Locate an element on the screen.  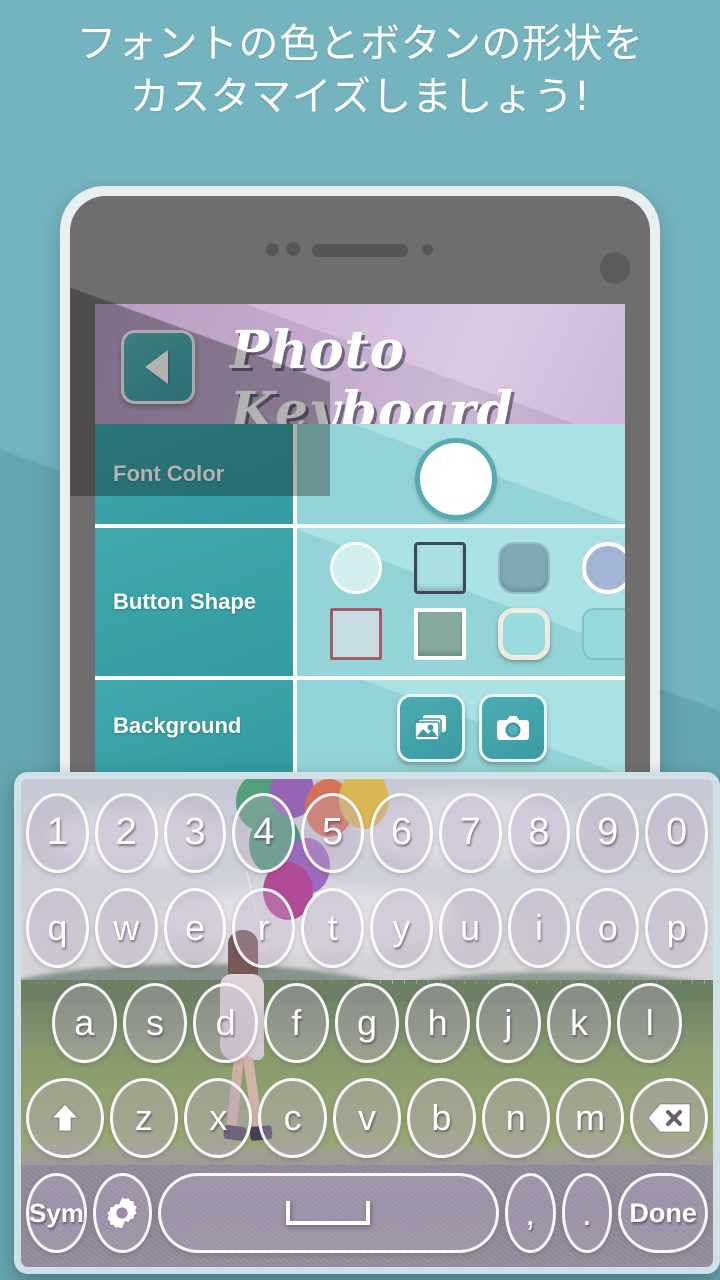
key-9: 9 is located at coordinates (608, 832).